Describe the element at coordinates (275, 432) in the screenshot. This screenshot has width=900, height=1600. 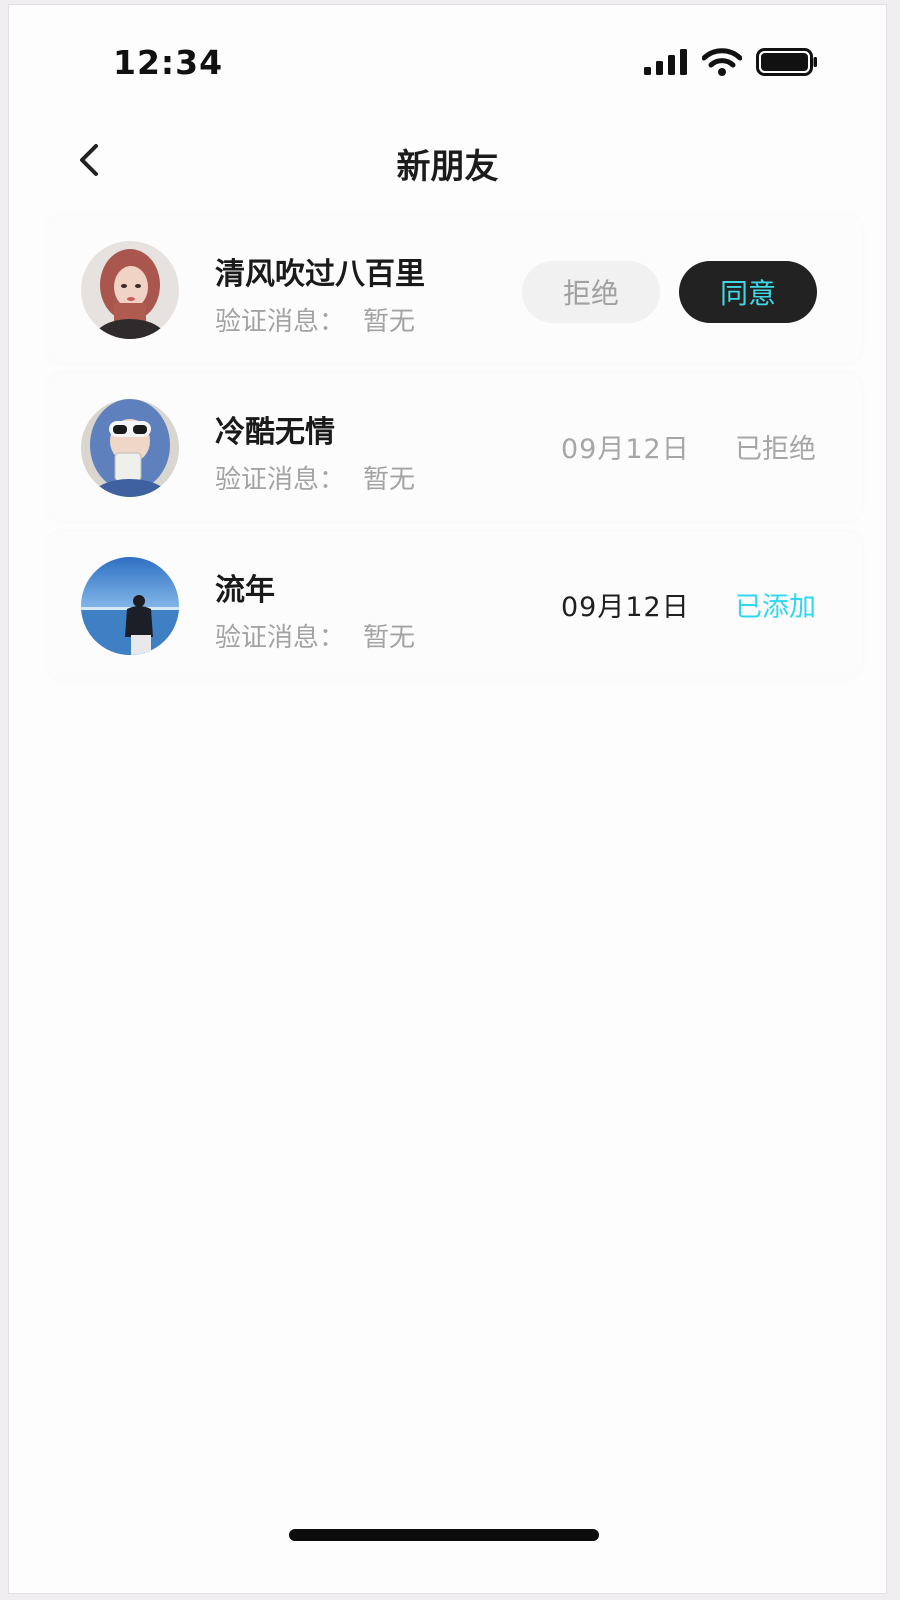
I see `friend-name: 冷酷无情` at that location.